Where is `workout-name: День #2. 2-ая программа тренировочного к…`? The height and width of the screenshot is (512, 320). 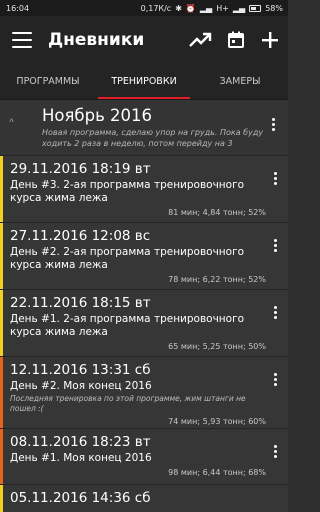
workout-name: День #2. 2-ая программа тренировочного к… is located at coordinates (127, 258).